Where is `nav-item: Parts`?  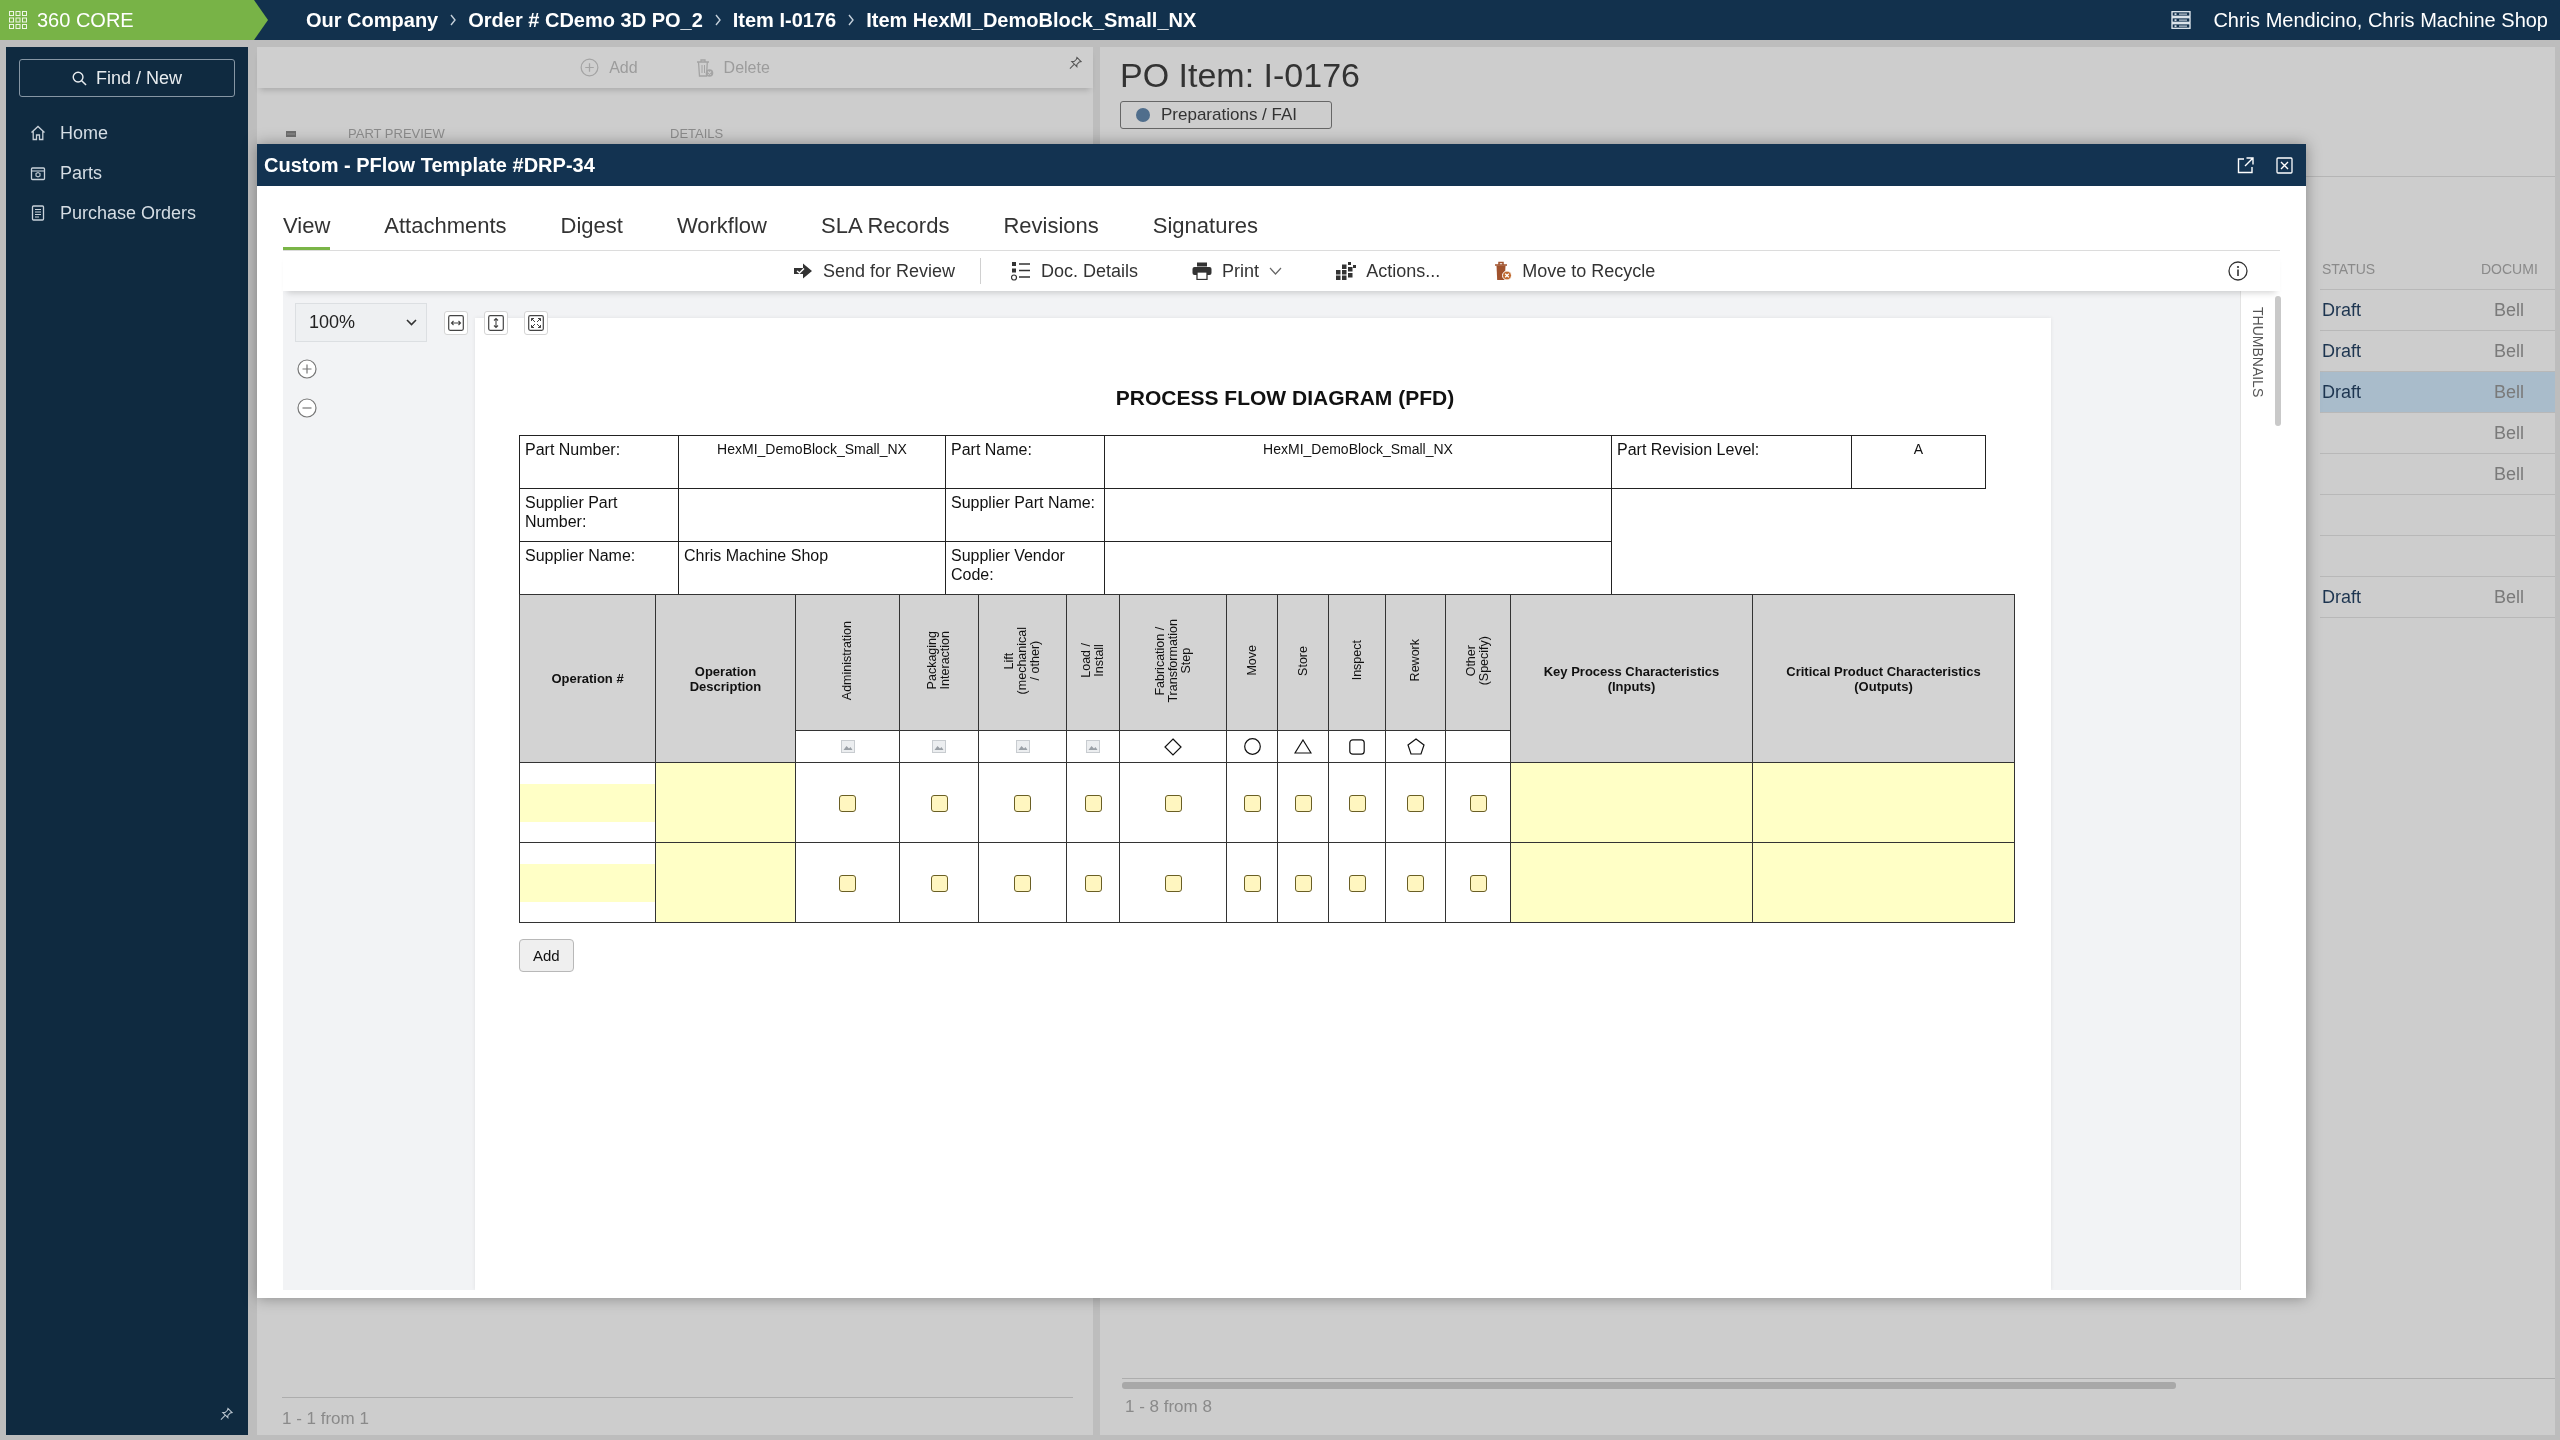
nav-item: Parts is located at coordinates (127, 173).